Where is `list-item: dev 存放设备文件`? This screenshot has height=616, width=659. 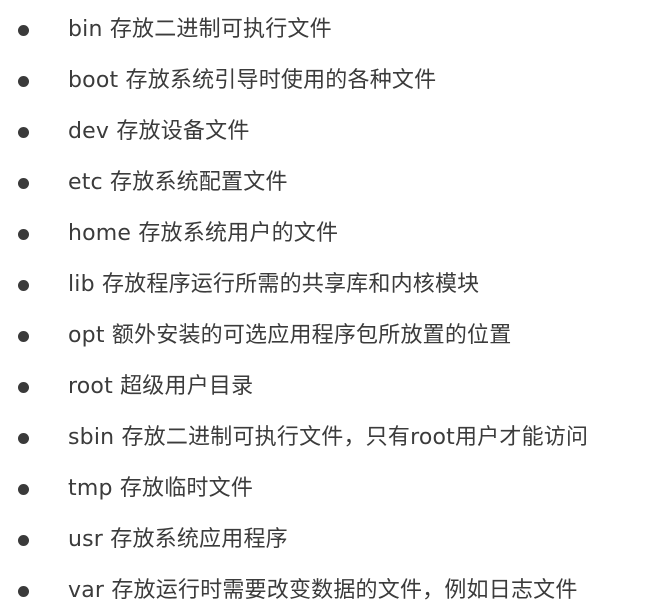 list-item: dev 存放设备文件 is located at coordinates (329, 131).